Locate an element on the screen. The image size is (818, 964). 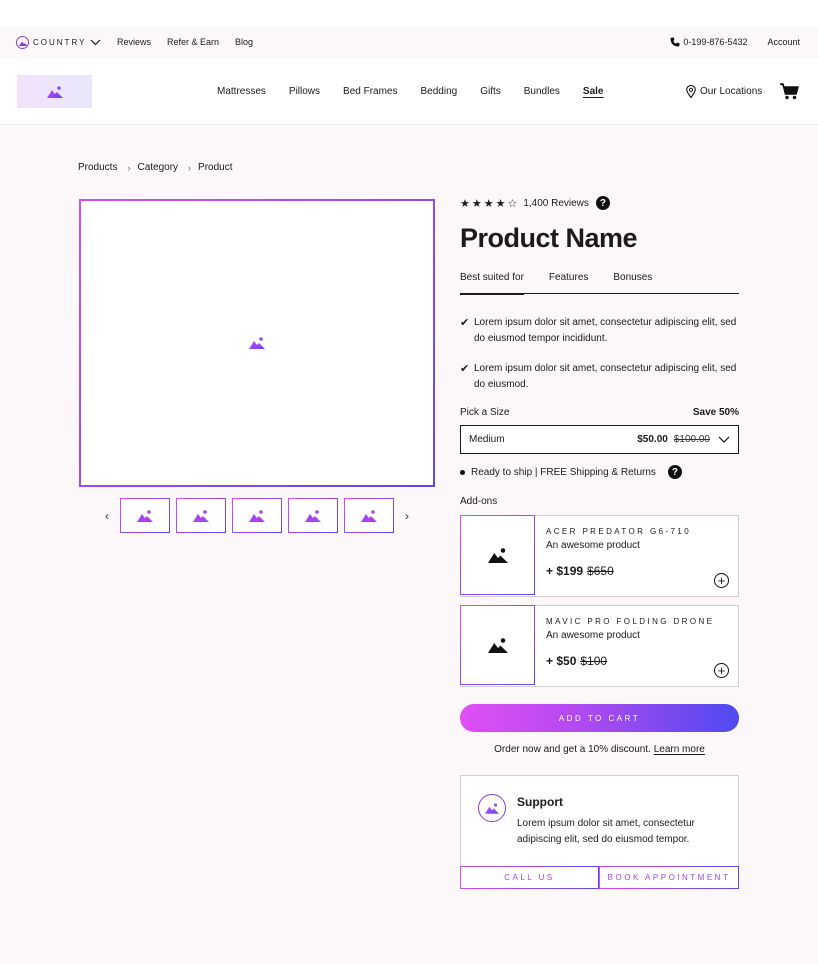
nav-pillows: Pillows is located at coordinates (304, 91).